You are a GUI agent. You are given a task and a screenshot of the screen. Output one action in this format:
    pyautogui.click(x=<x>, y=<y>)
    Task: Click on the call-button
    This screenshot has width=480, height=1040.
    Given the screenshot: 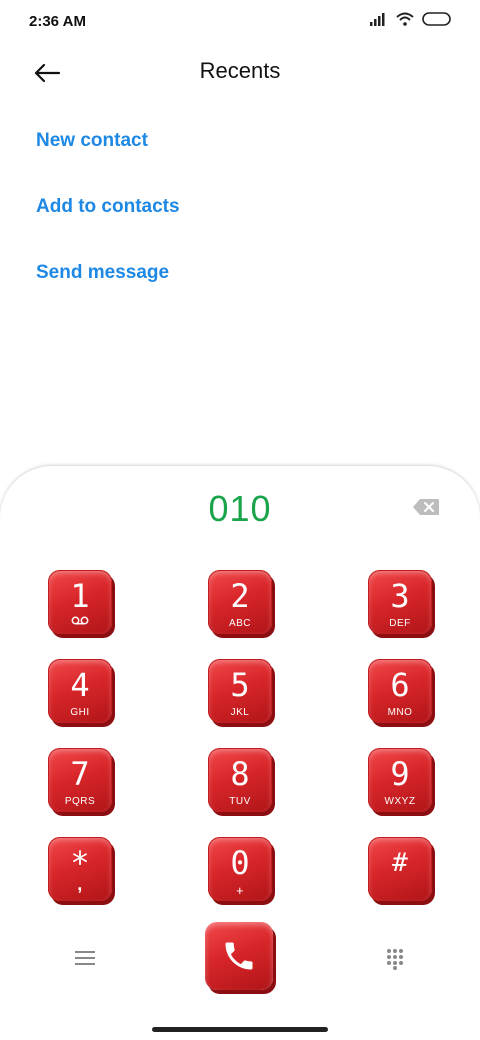 What is the action you would take?
    pyautogui.click(x=239, y=956)
    